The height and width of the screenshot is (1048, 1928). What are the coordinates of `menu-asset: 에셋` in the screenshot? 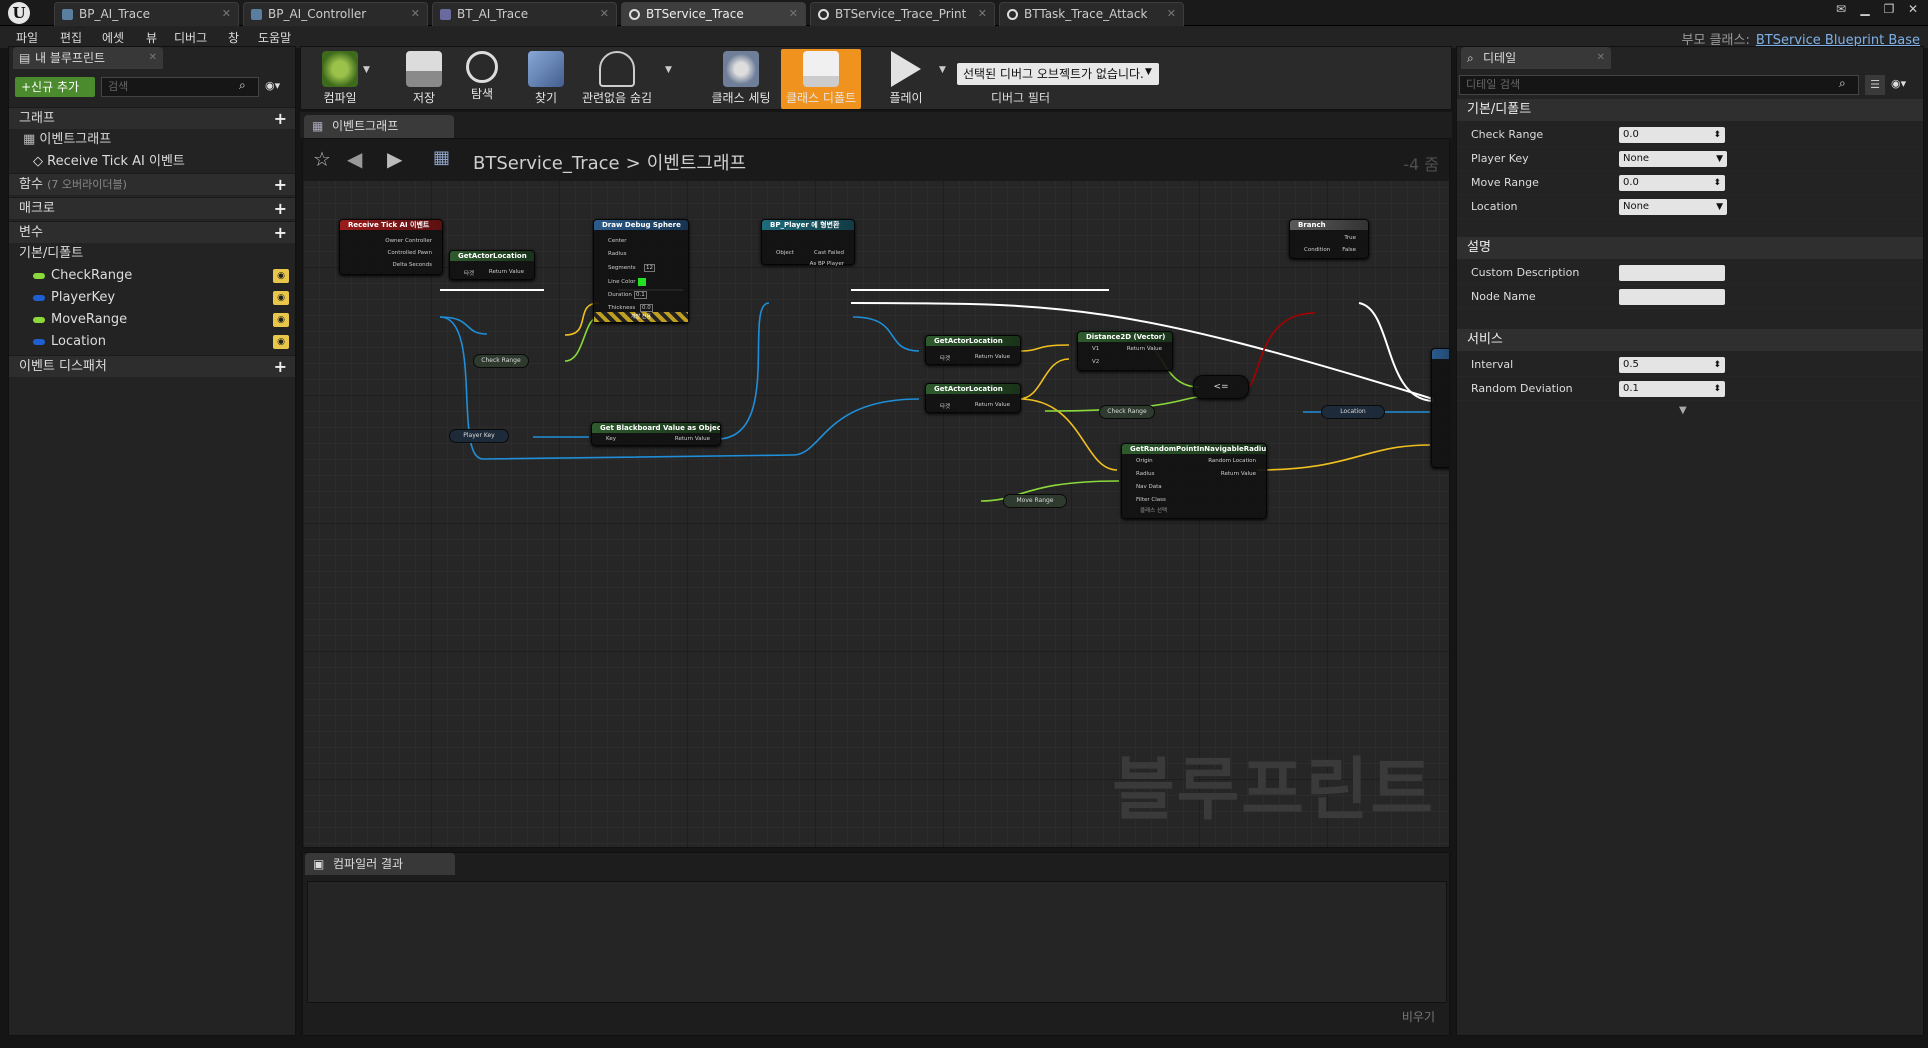 It's located at (113, 37).